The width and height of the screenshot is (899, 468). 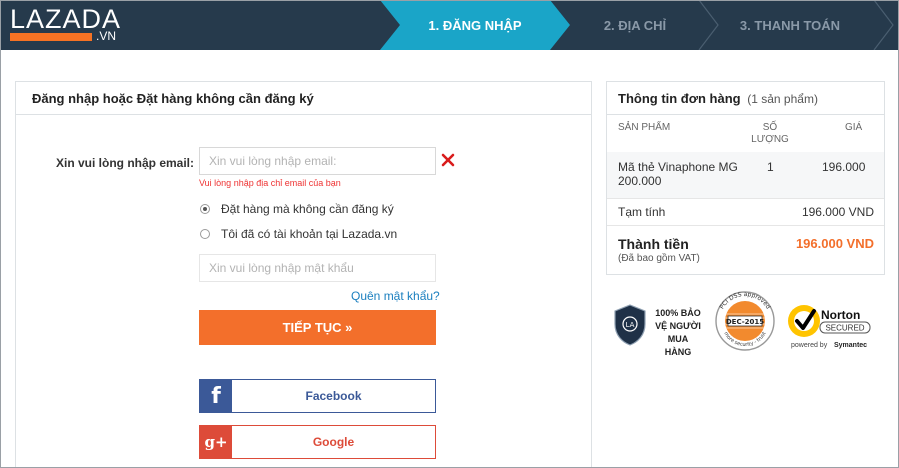 I want to click on col-qty-line-2: LƯỢNG, so click(x=770, y=139).